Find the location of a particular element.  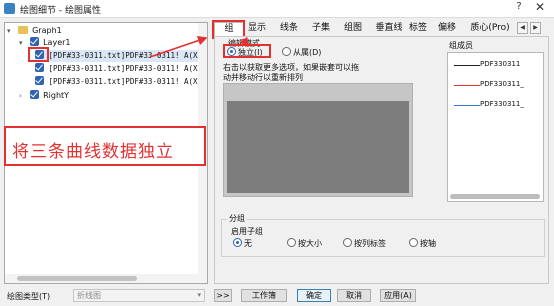

tab-subset: 子集 is located at coordinates (321, 29).